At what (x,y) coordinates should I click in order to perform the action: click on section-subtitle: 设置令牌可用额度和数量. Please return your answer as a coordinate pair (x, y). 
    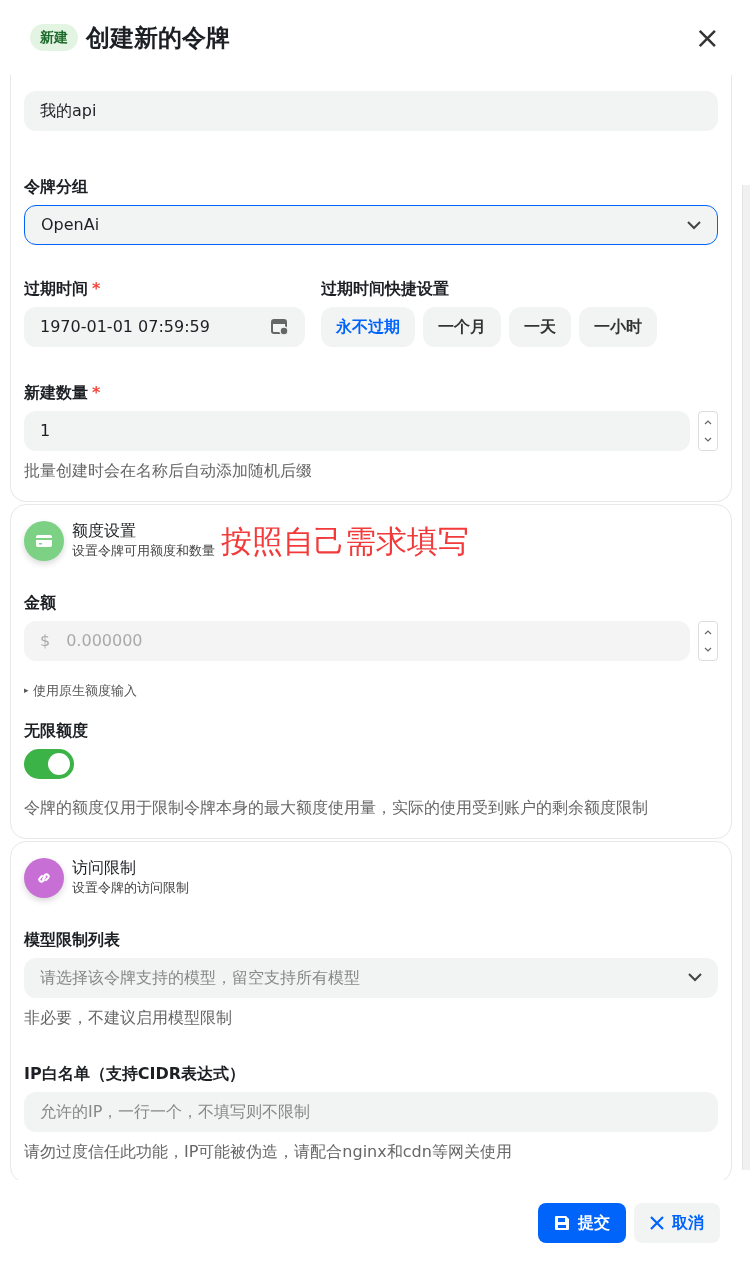
    Looking at the image, I should click on (143, 551).